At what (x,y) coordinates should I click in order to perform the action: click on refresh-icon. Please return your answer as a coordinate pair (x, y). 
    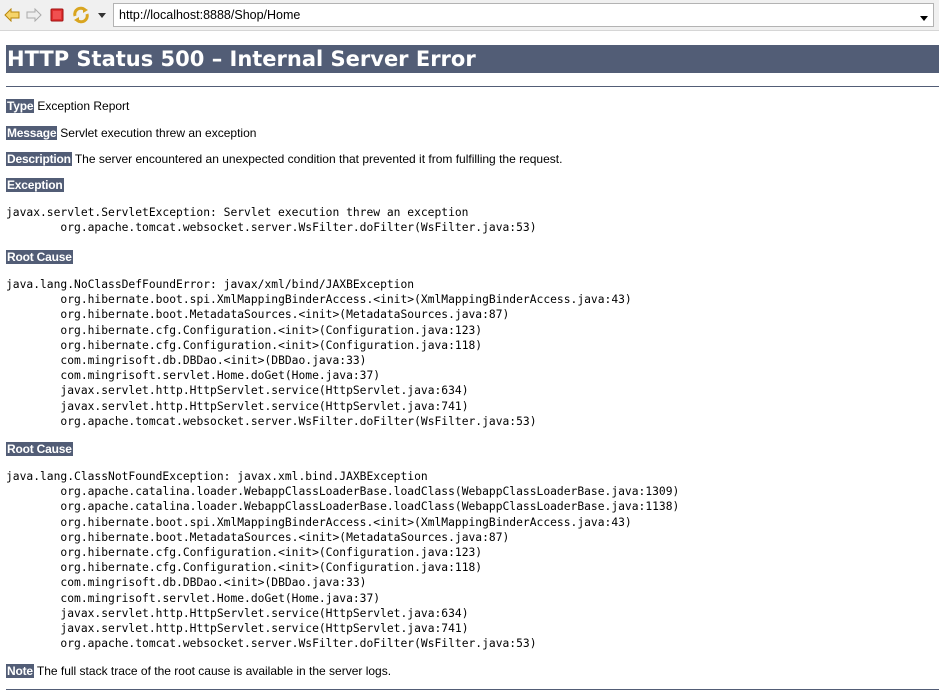
    Looking at the image, I should click on (81, 15).